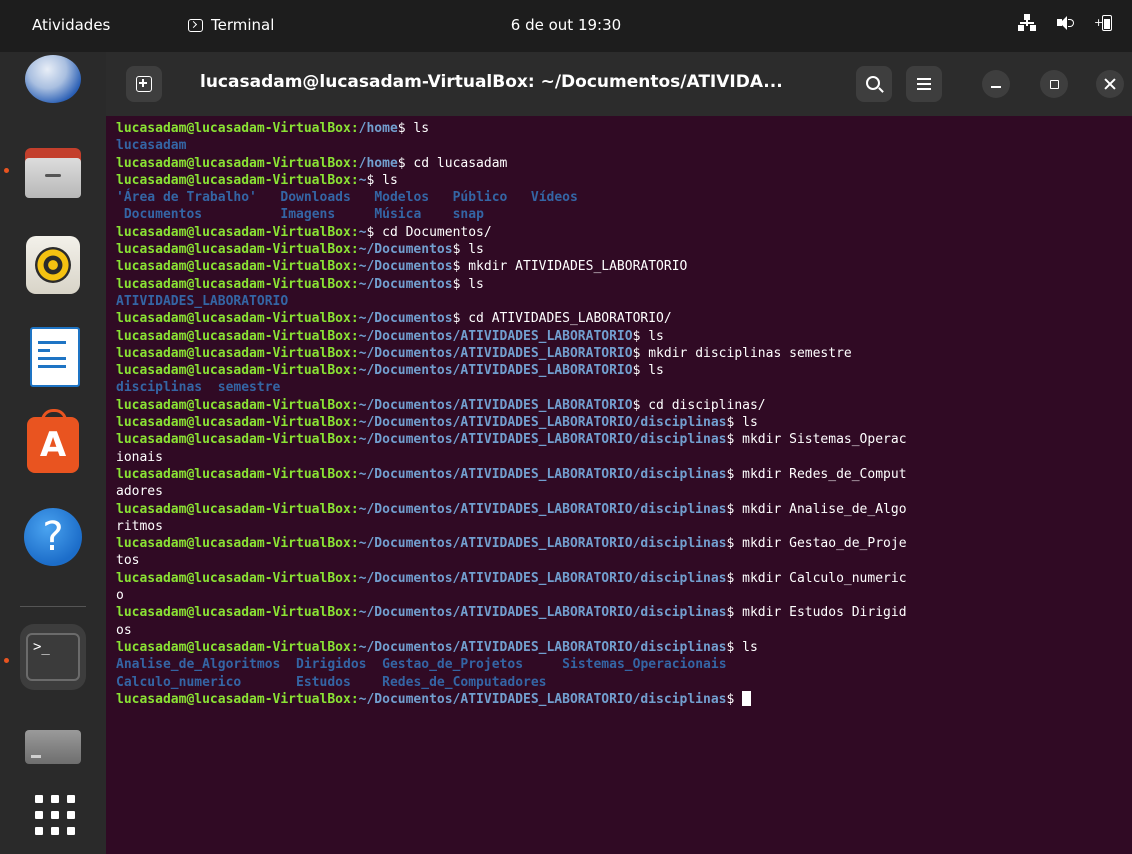 The width and height of the screenshot is (1132, 854). Describe the element at coordinates (53, 813) in the screenshot. I see `show-apps-button` at that location.